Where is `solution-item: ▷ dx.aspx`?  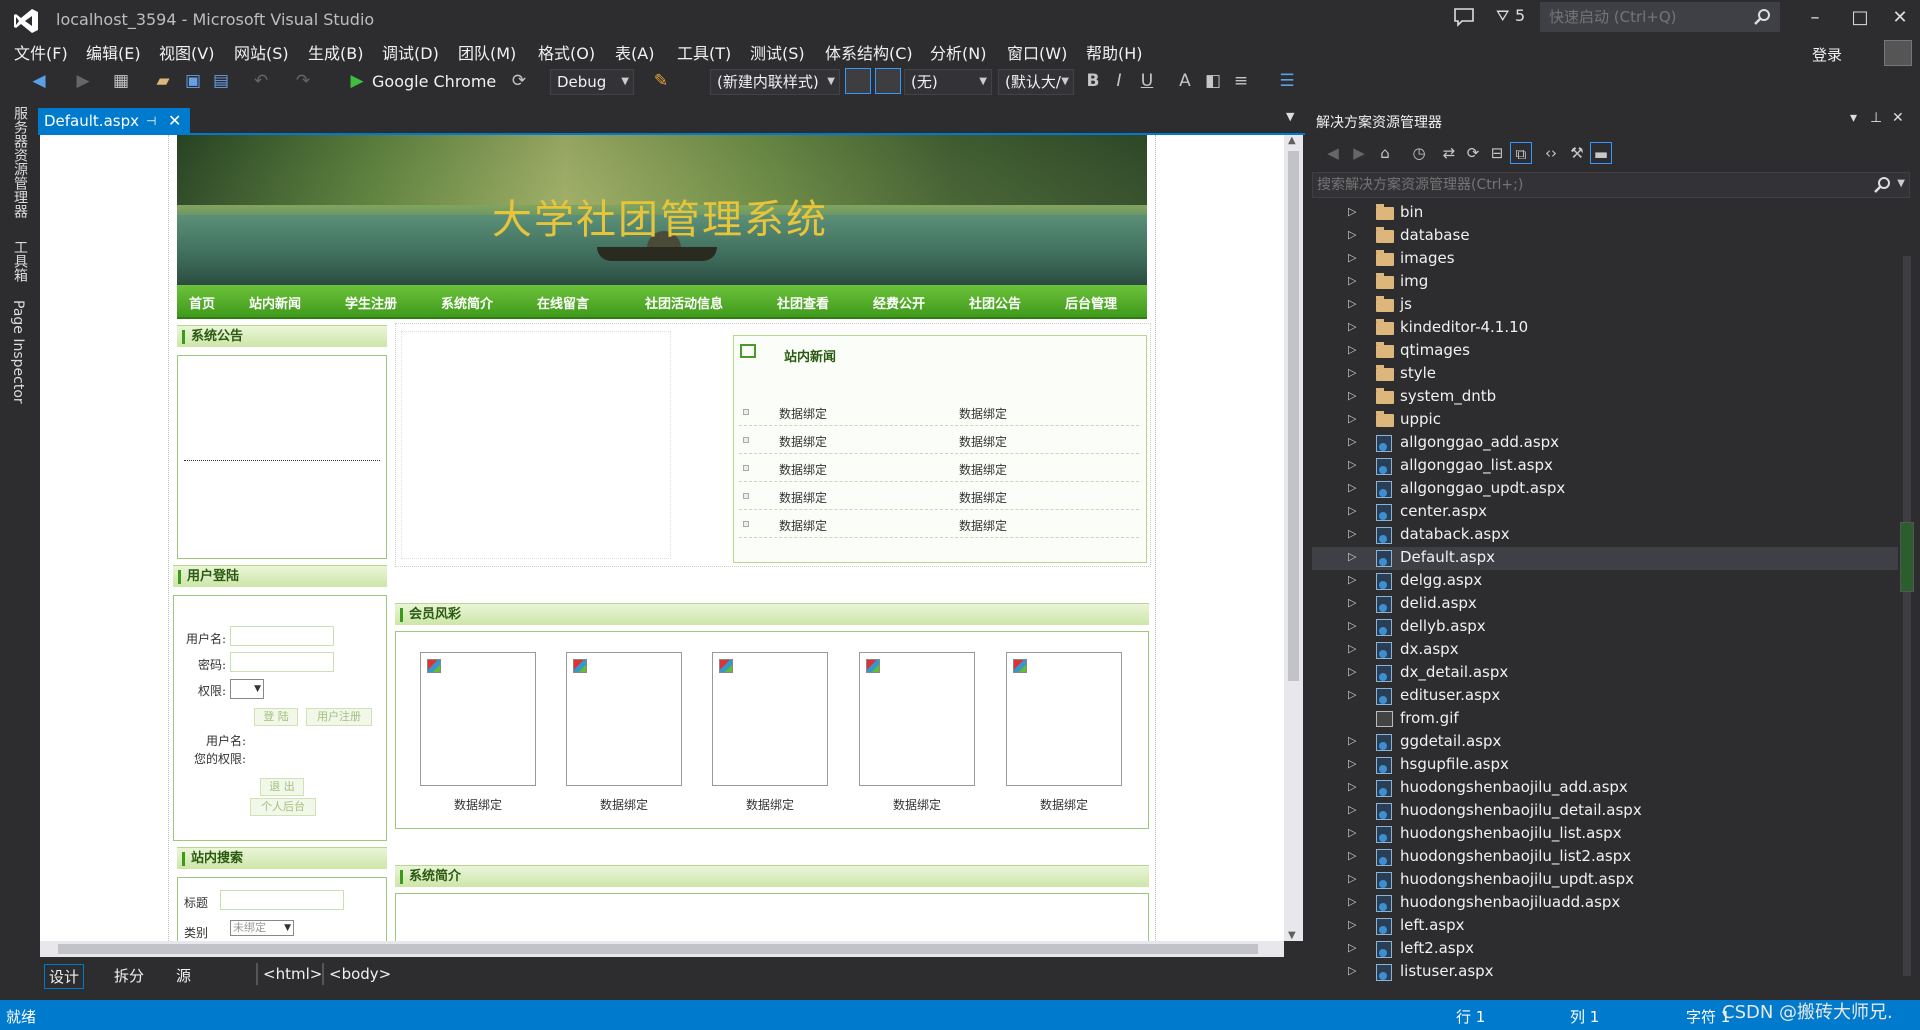 solution-item: ▷ dx.aspx is located at coordinates (1605, 650).